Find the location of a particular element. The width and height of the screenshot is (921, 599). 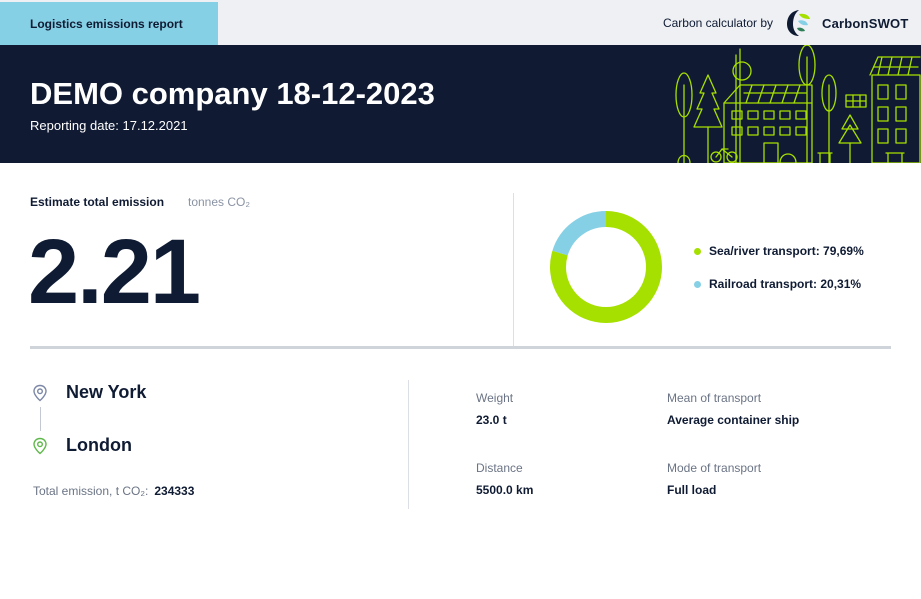

estimate-unit: tonnes CO₂ is located at coordinates (219, 202).